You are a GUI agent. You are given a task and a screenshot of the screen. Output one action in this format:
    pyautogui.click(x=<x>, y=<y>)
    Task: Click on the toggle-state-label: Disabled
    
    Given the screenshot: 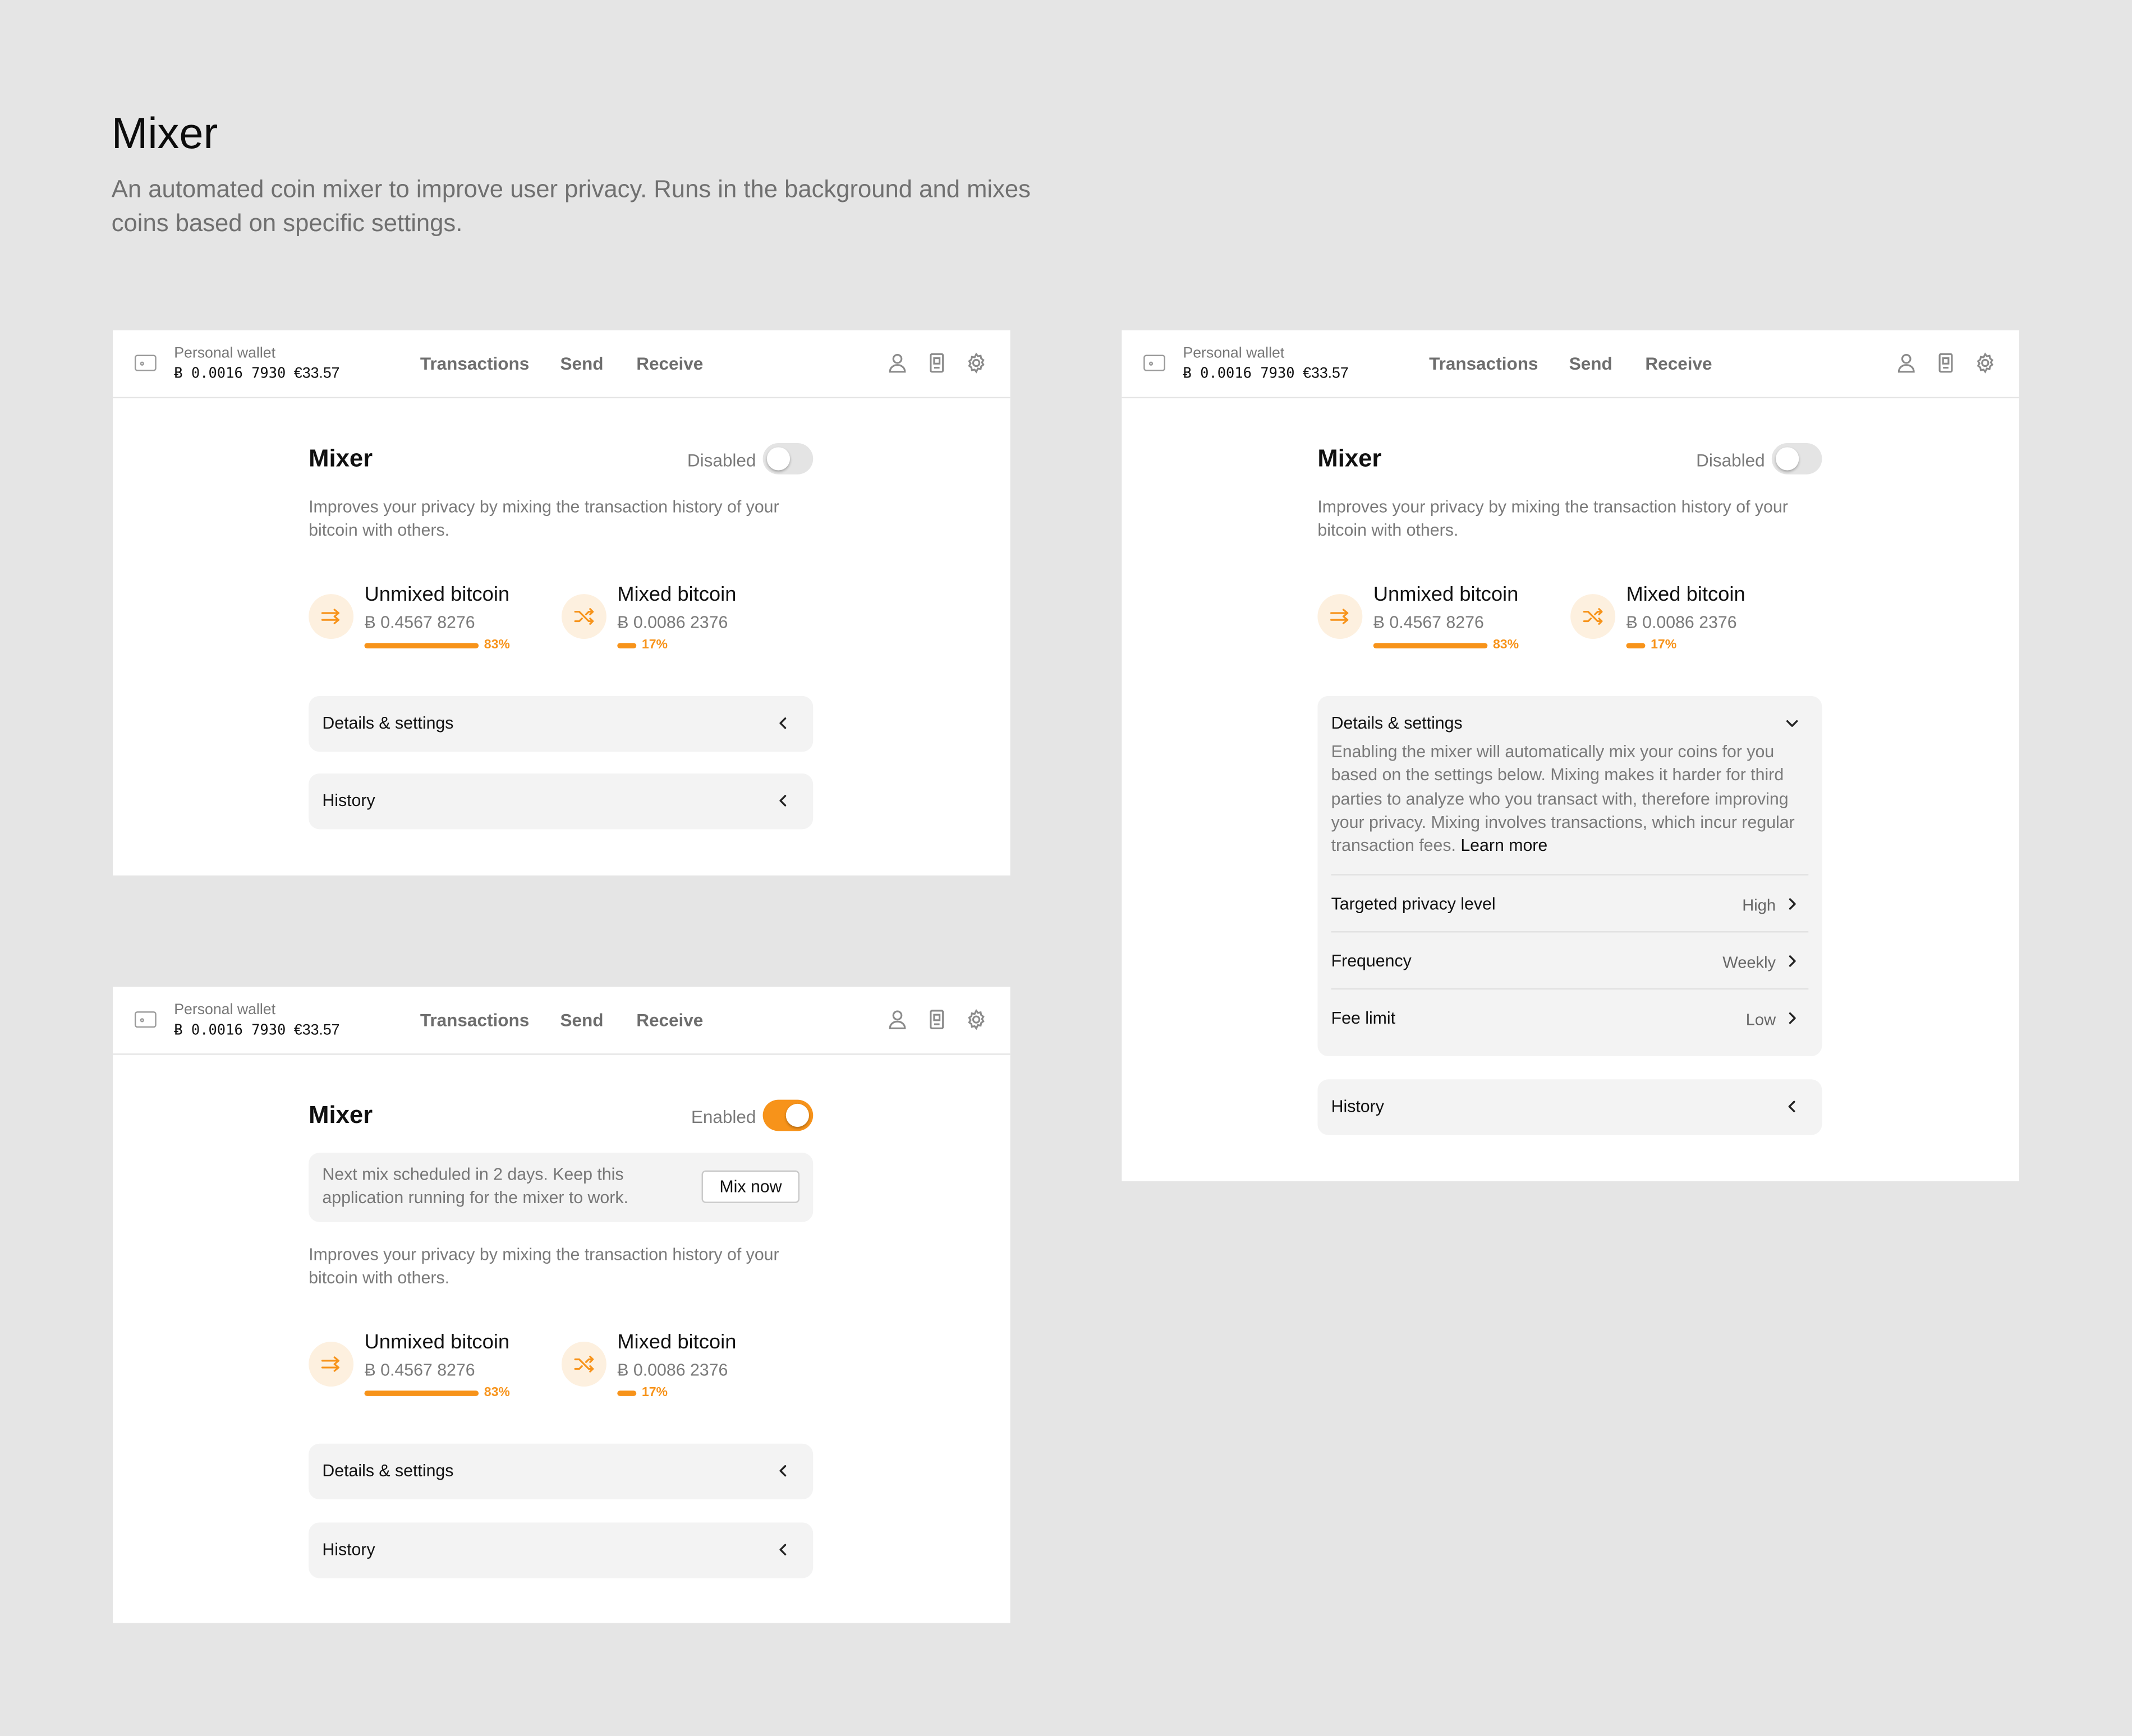 What is the action you would take?
    pyautogui.click(x=1730, y=461)
    